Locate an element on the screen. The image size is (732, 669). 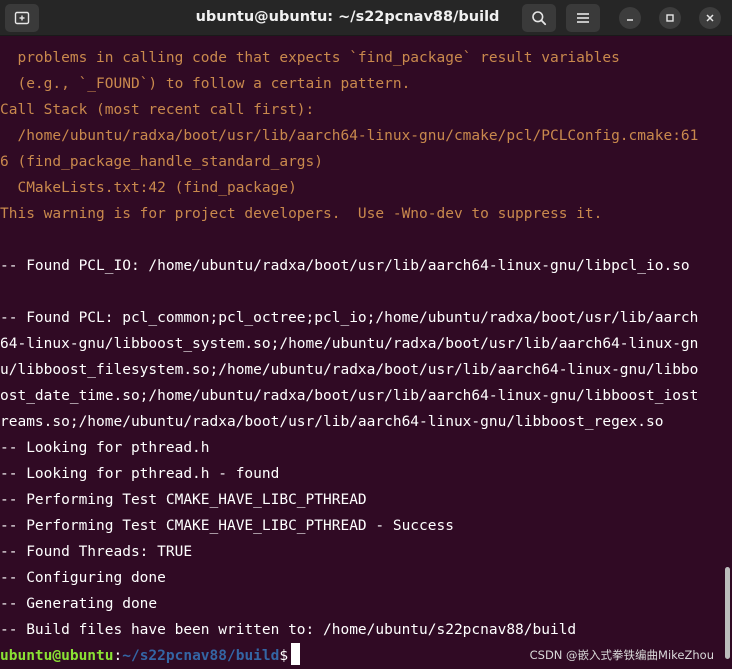
menu-button is located at coordinates (583, 18).